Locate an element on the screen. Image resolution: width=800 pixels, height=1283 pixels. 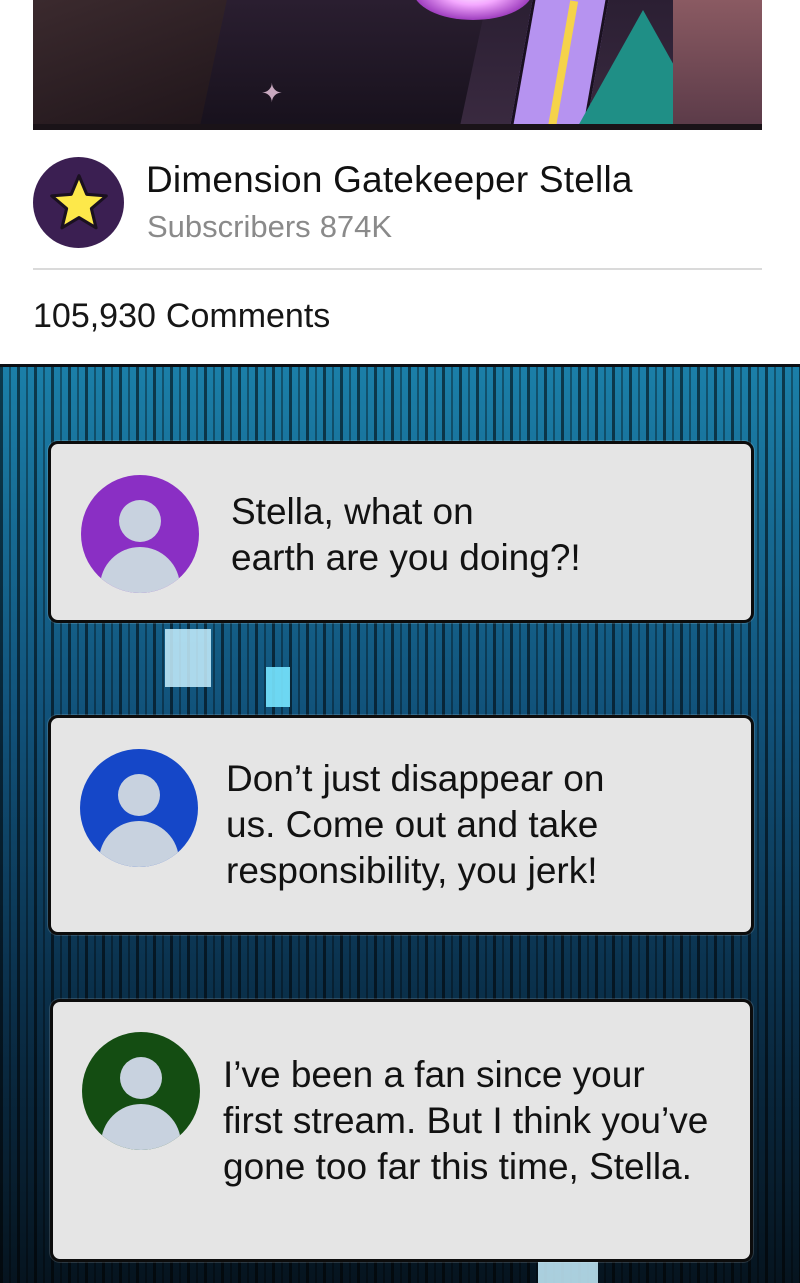
sparkle-icon: ✦ is located at coordinates (272, 93).